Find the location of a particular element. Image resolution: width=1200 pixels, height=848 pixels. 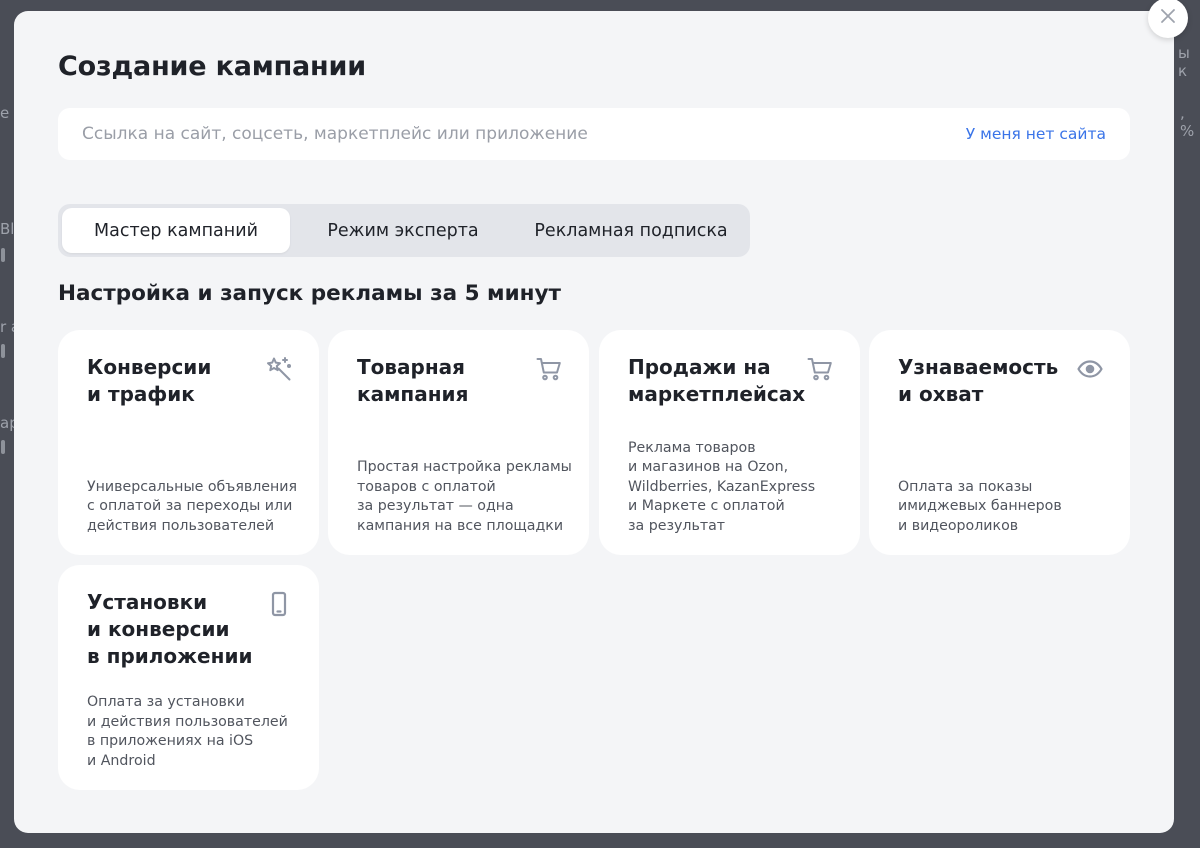

card-title: Товарная кампания is located at coordinates (413, 380).